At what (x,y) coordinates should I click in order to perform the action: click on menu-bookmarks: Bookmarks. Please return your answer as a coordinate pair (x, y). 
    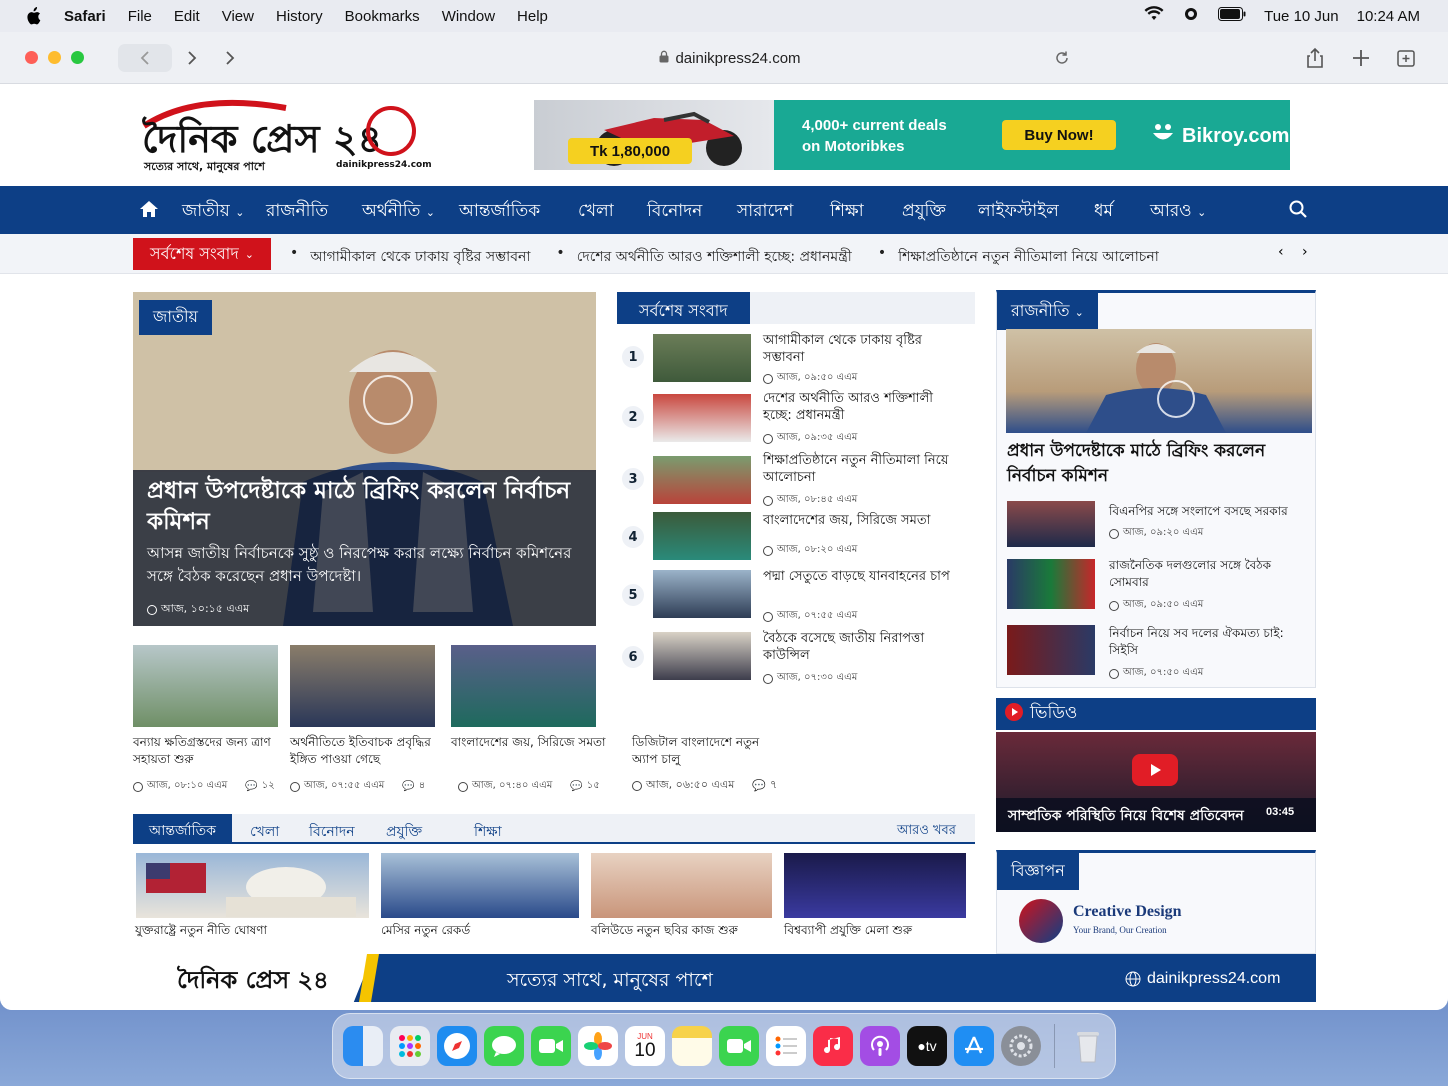
    Looking at the image, I should click on (382, 16).